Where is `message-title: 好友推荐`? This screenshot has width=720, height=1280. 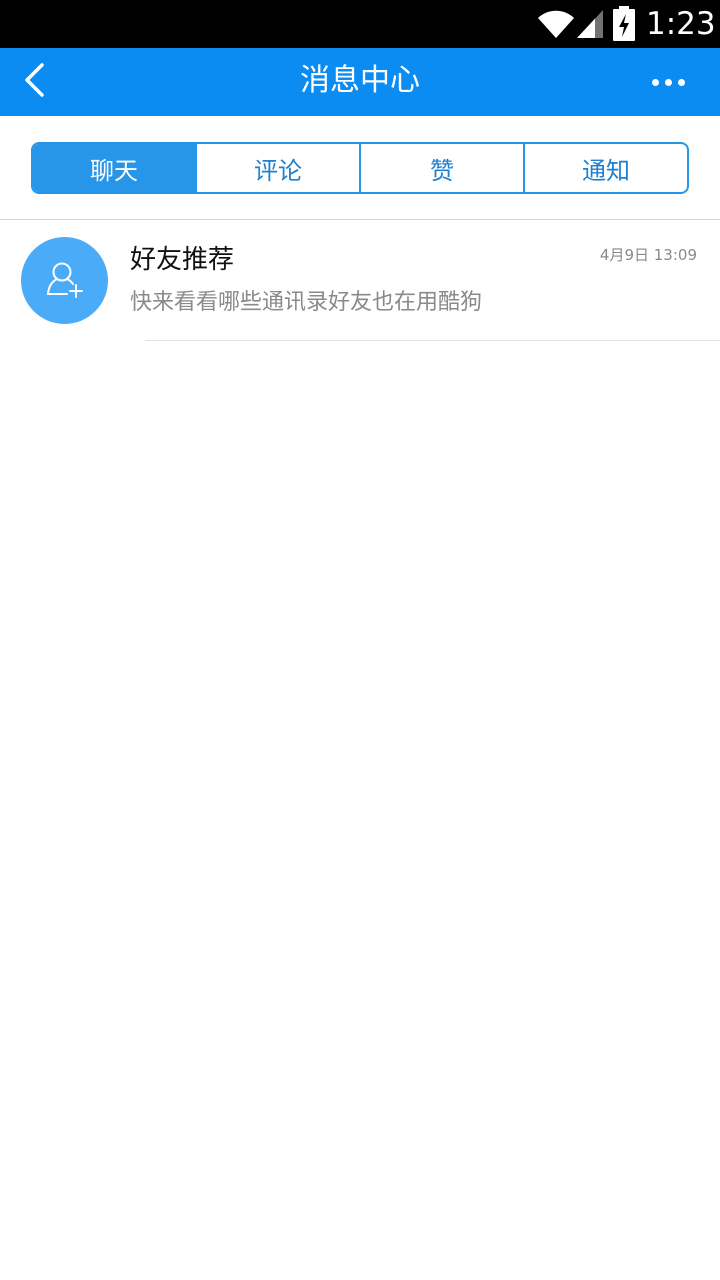 message-title: 好友推荐 is located at coordinates (182, 260).